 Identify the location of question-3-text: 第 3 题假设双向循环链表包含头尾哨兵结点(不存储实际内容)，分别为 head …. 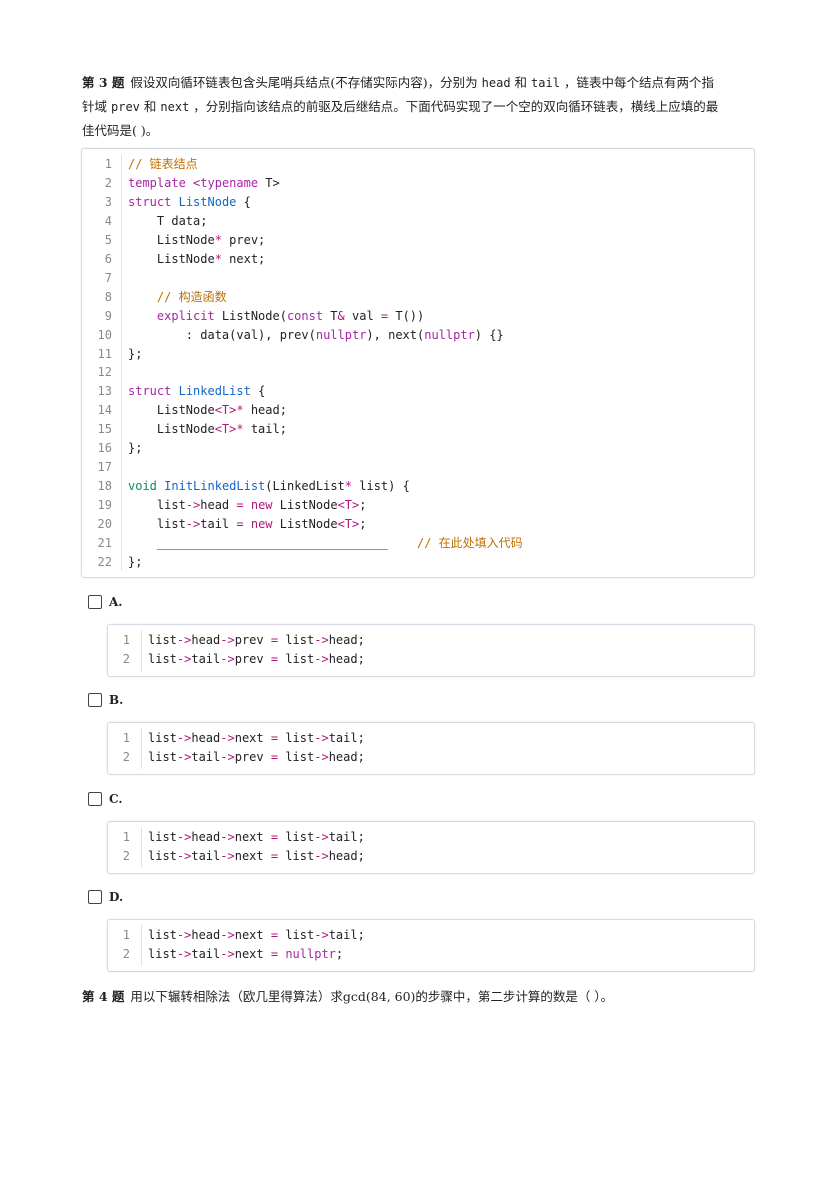
(418, 106).